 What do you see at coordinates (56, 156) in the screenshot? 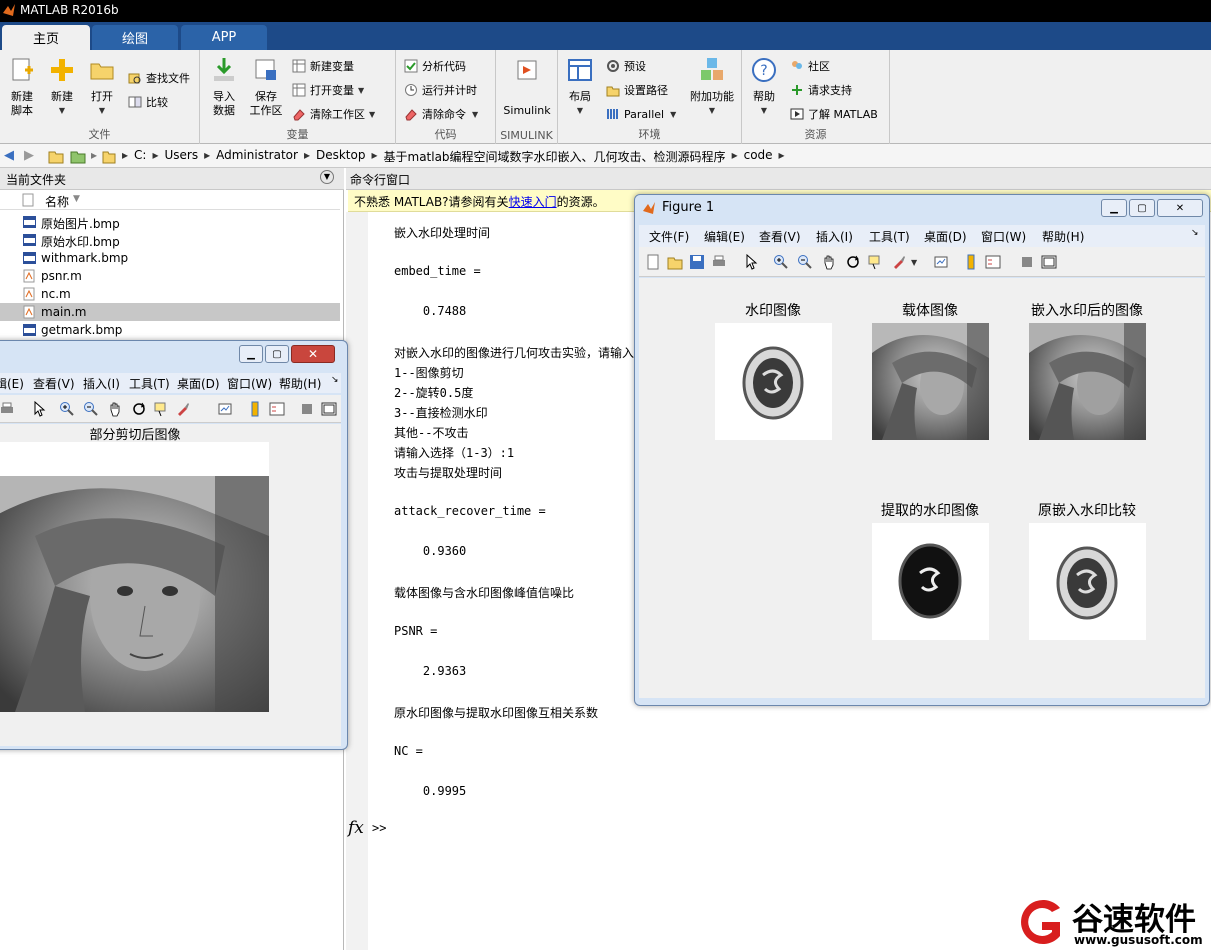
I see `up-folder-icon` at bounding box center [56, 156].